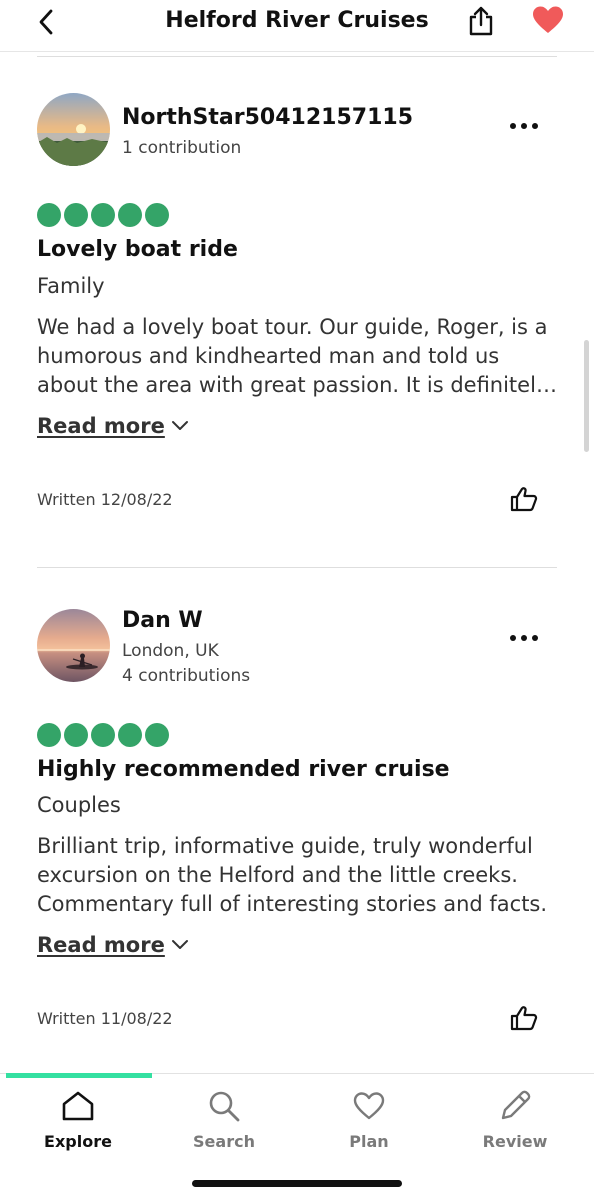  I want to click on review-title: Lovely boat ride, so click(137, 249).